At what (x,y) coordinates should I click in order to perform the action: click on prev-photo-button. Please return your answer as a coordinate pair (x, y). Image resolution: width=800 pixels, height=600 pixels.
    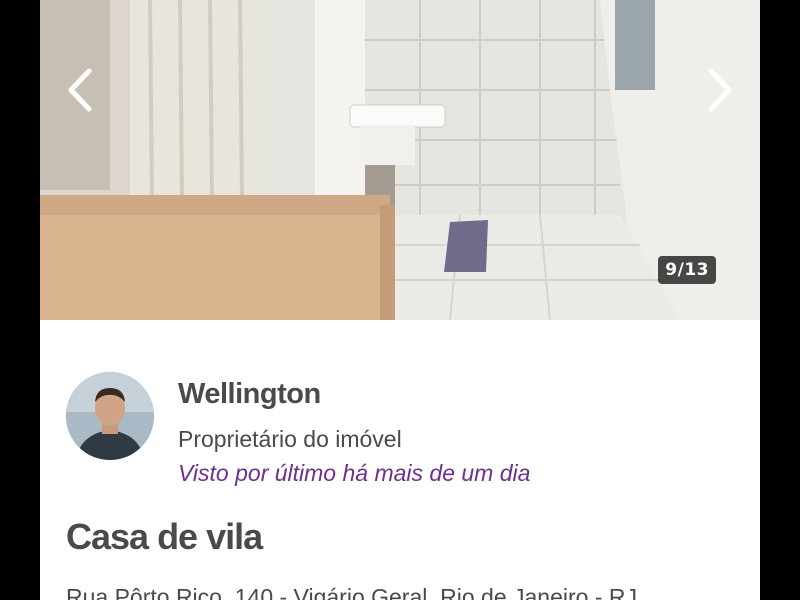
    Looking at the image, I should click on (80, 90).